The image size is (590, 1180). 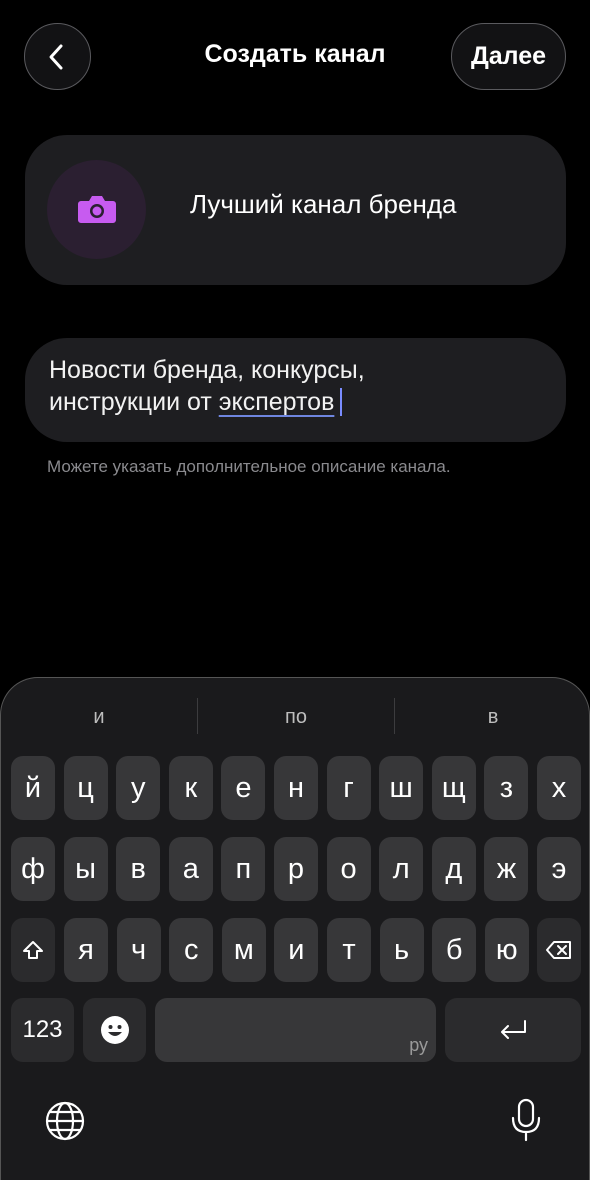 What do you see at coordinates (190, 788) in the screenshot?
I see `key: к` at bounding box center [190, 788].